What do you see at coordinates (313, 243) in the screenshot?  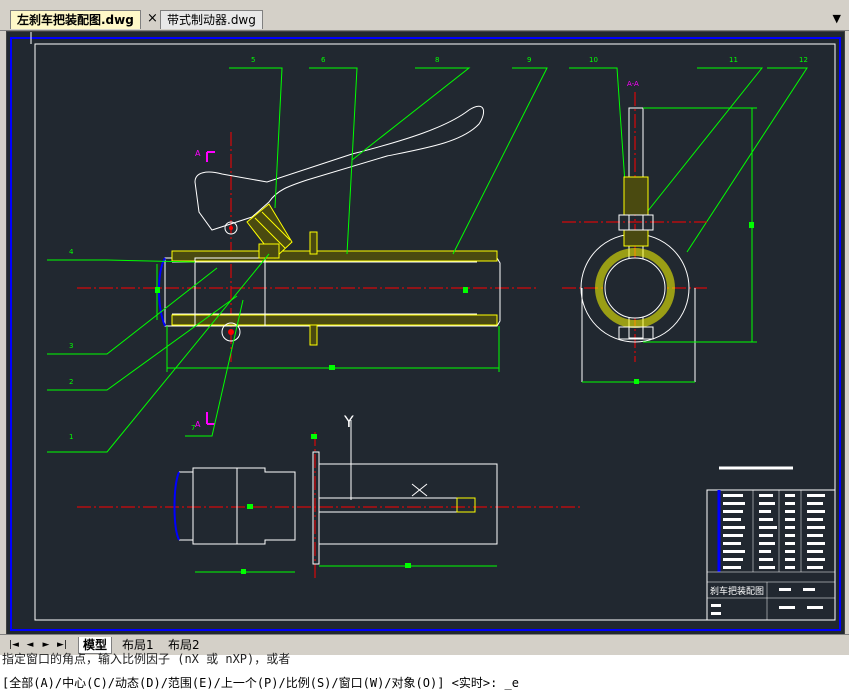 I see `flange-top` at bounding box center [313, 243].